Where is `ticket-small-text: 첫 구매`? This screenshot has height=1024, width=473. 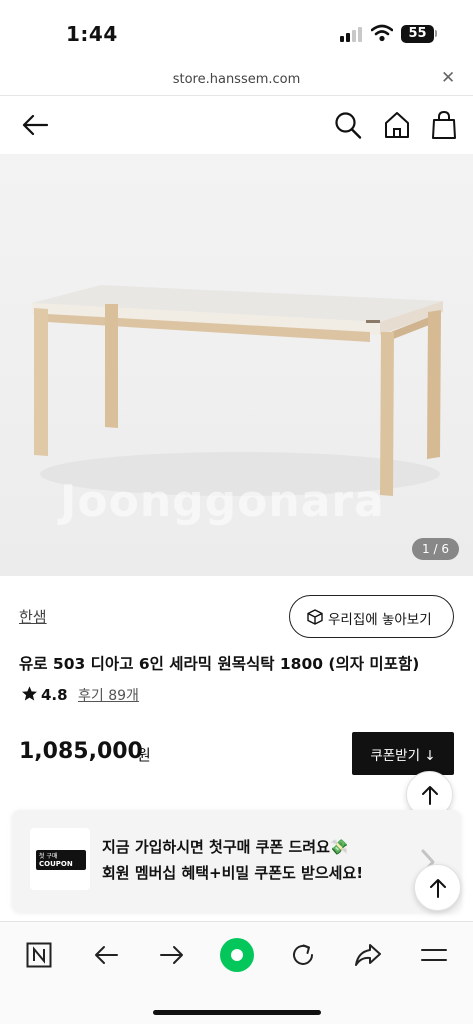 ticket-small-text: 첫 구매 is located at coordinates (48, 856).